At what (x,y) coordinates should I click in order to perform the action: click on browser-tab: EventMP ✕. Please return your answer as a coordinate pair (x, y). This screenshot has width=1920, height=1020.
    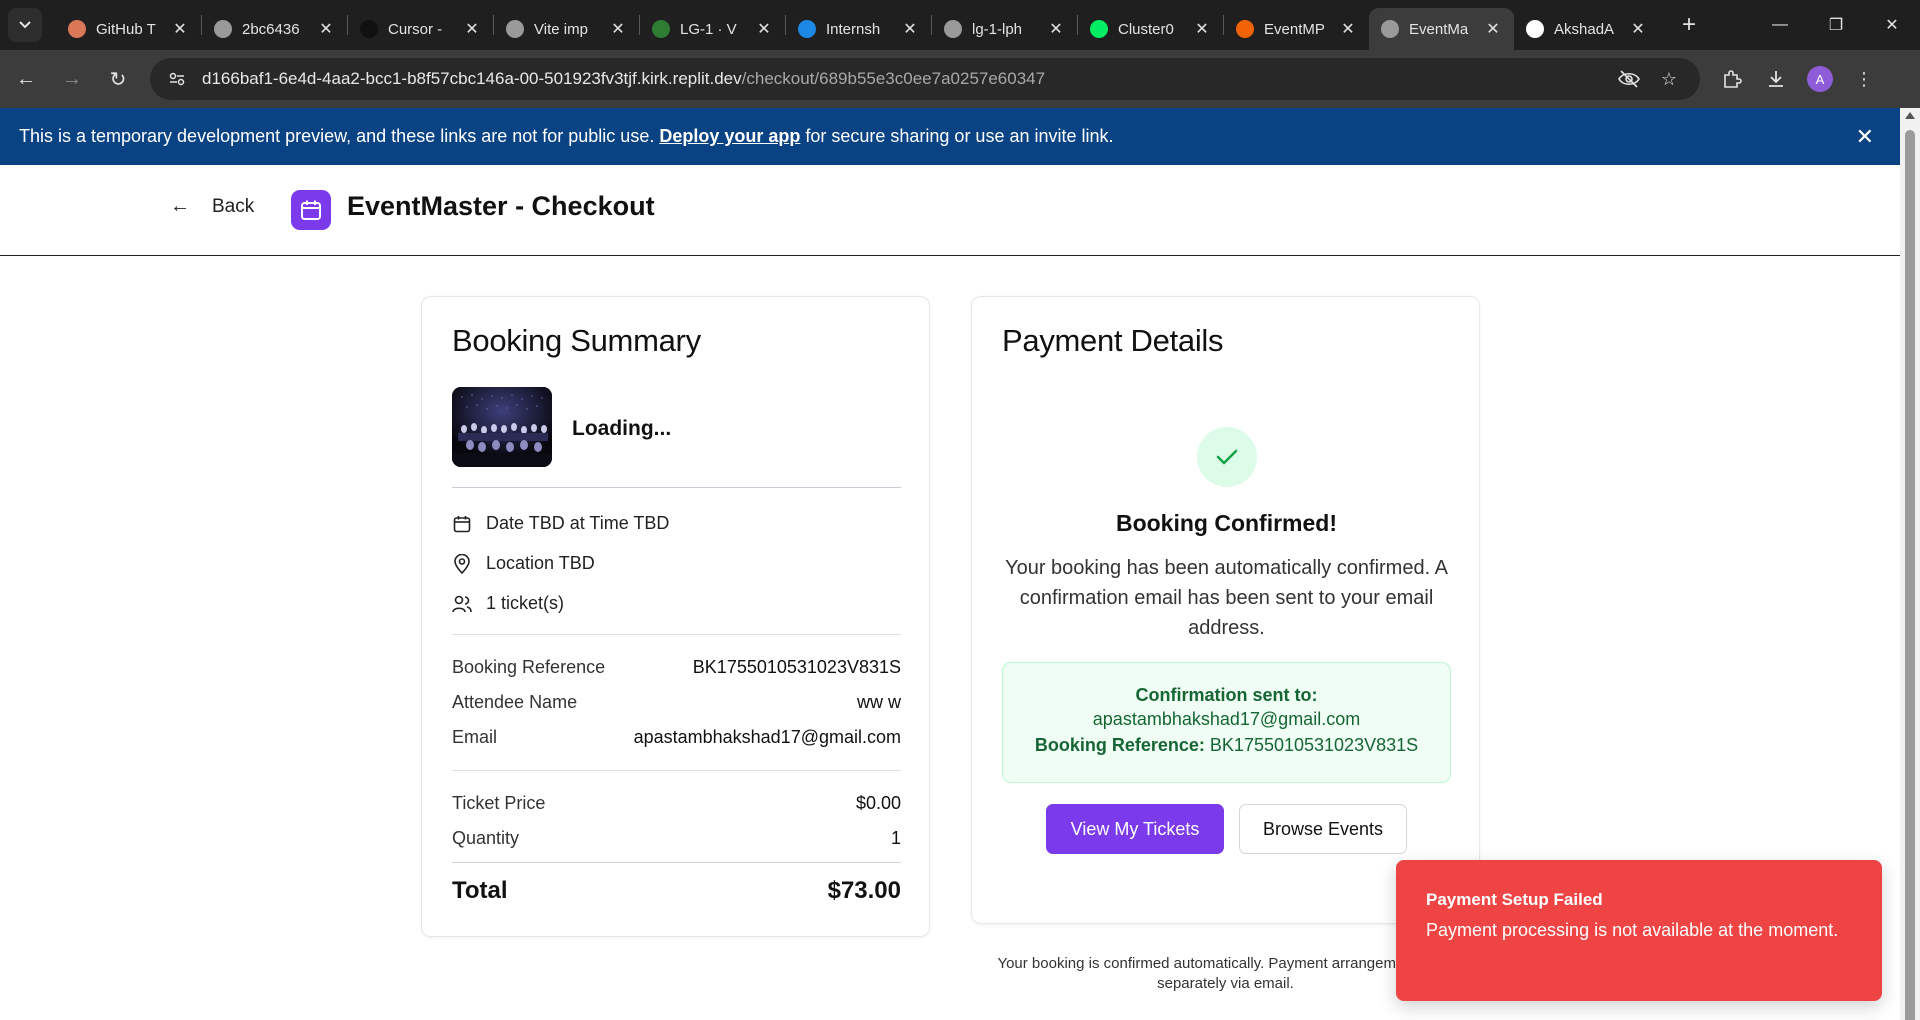
    Looking at the image, I should click on (1296, 29).